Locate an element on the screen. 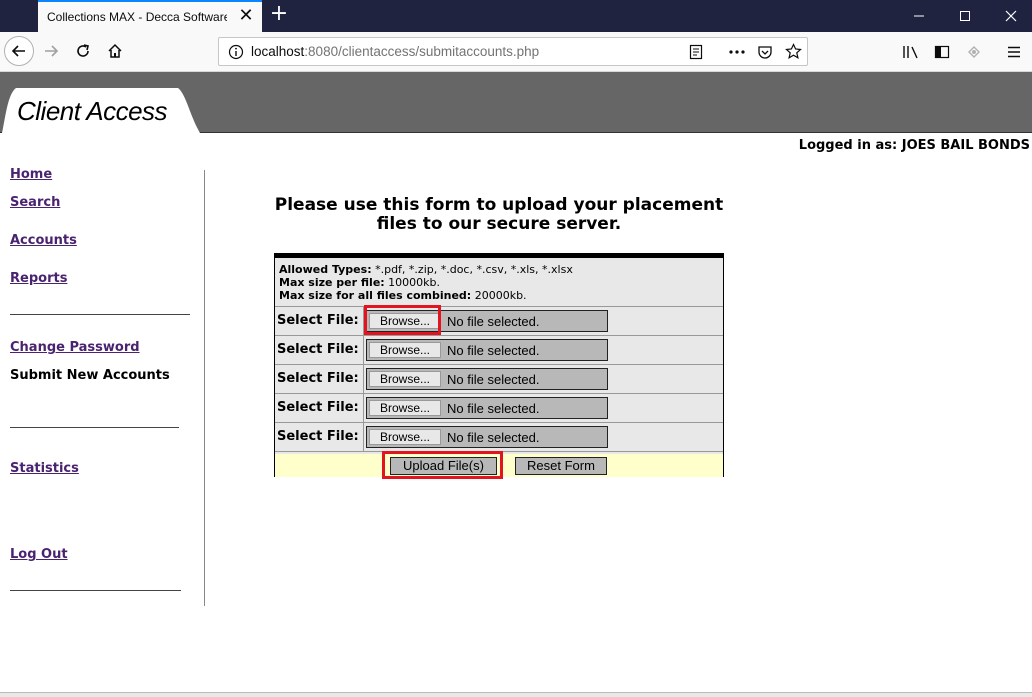  file-row-4: Select File: Browse... No file selected. is located at coordinates (499, 408).